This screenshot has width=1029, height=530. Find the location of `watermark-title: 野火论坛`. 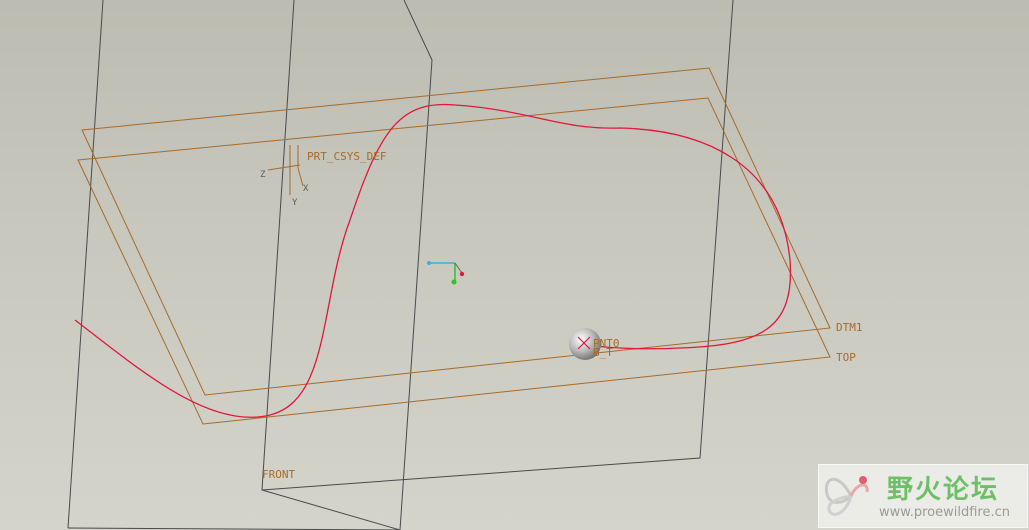

watermark-title: 野火论坛 is located at coordinates (943, 490).